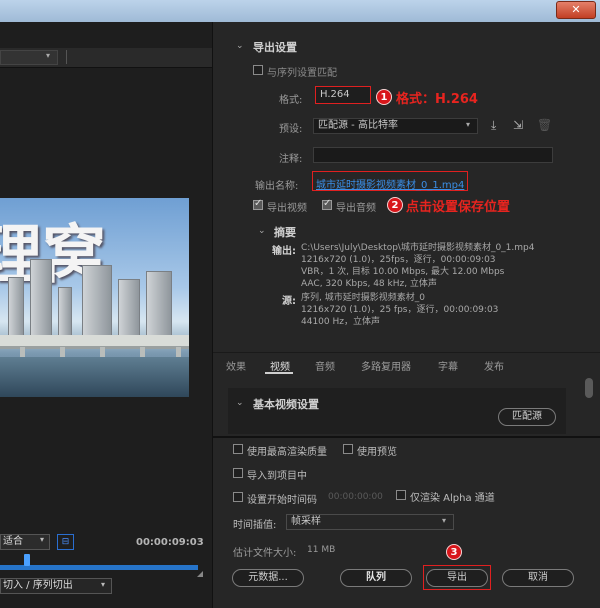  Describe the element at coordinates (325, 365) in the screenshot. I see `tab-audio: 音频` at that location.